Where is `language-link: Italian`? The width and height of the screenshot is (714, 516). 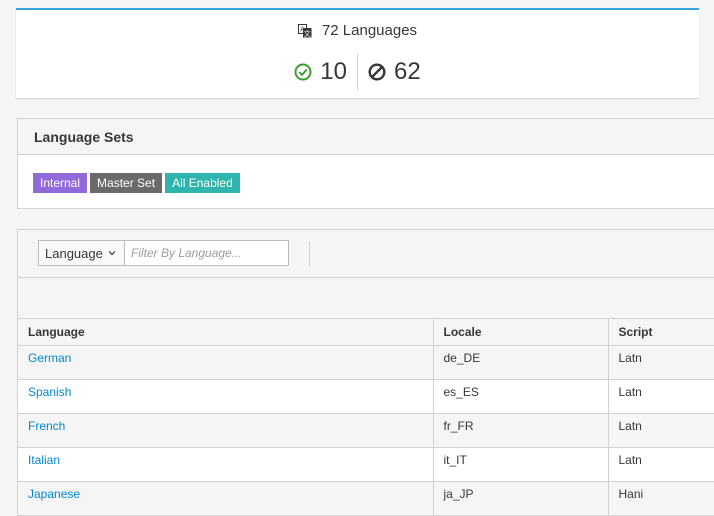
language-link: Italian is located at coordinates (226, 464).